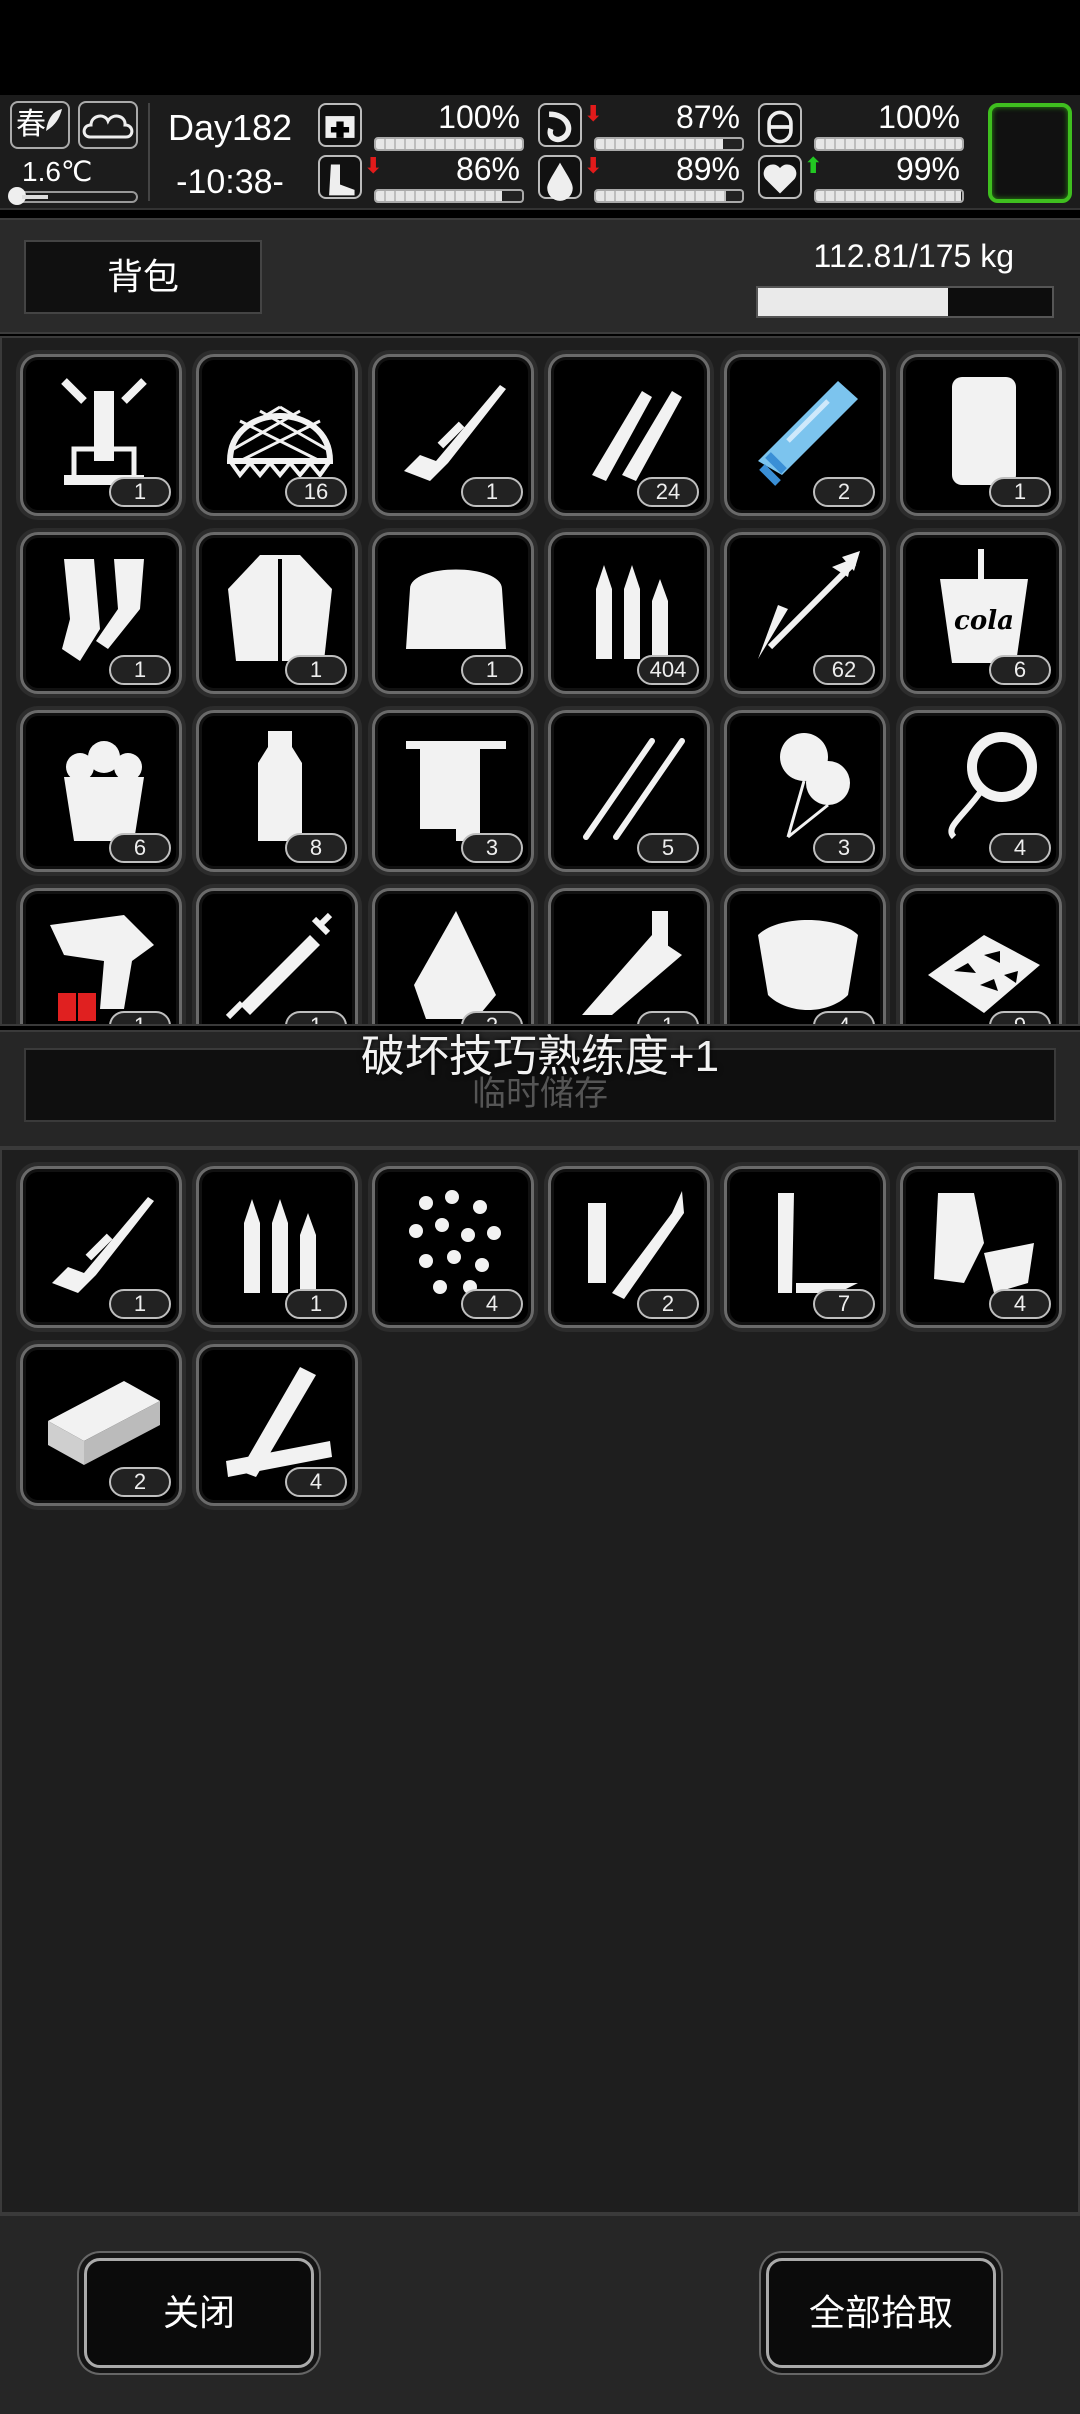  Describe the element at coordinates (1020, 670) in the screenshot. I see `item-count-badge: 6` at that location.